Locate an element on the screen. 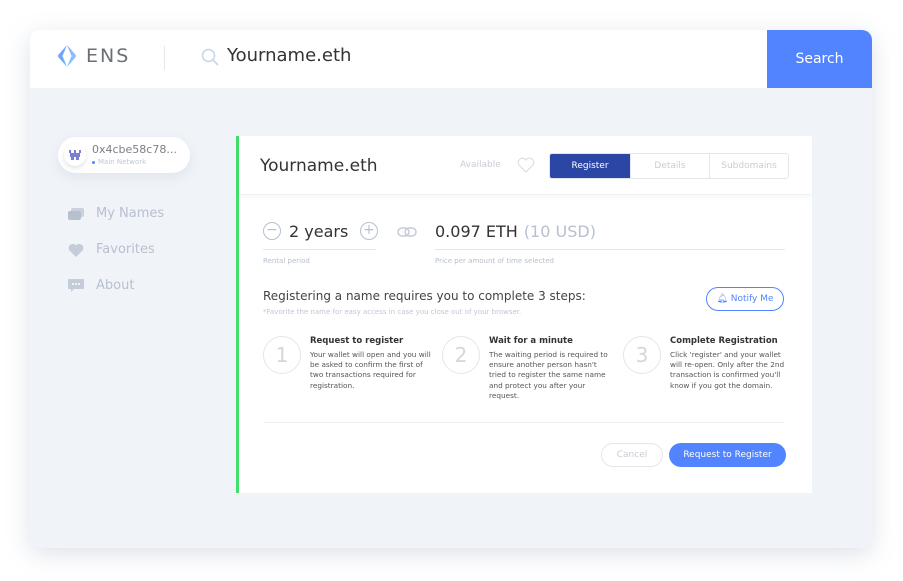  tab-register: Register is located at coordinates (590, 166).